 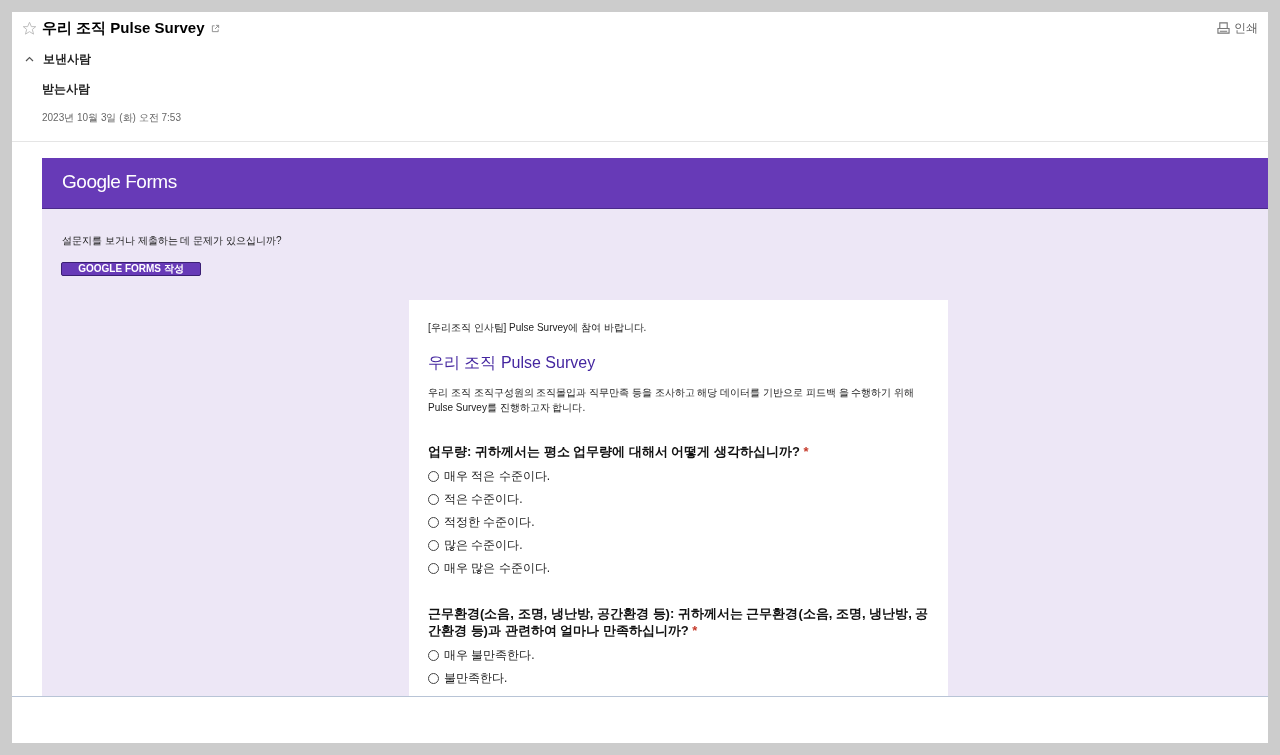 What do you see at coordinates (678, 476) in the screenshot?
I see `radio-option: 매우 적은 수준이다.` at bounding box center [678, 476].